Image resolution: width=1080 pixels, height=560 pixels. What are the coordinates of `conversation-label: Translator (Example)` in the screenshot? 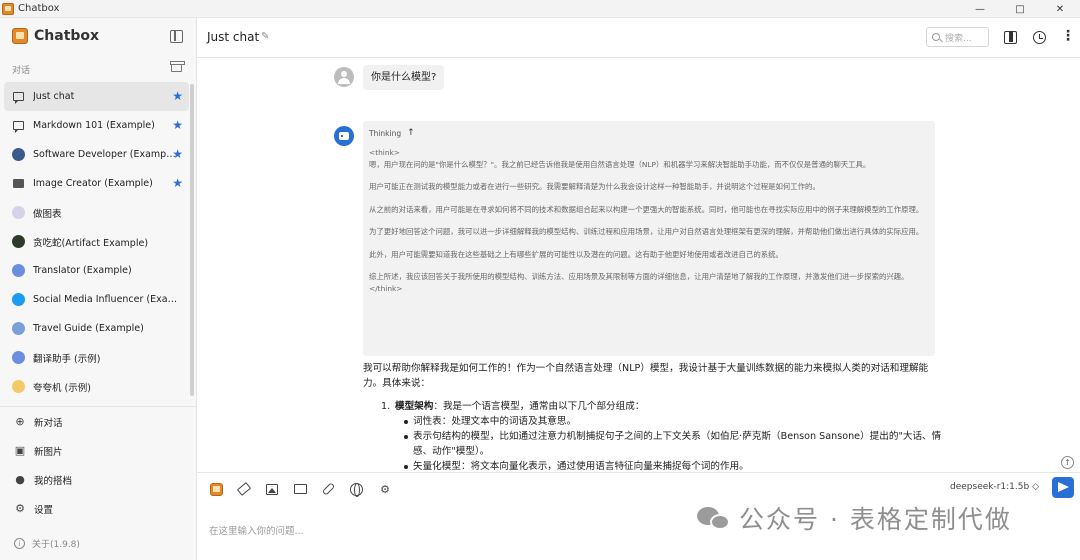 It's located at (82, 270).